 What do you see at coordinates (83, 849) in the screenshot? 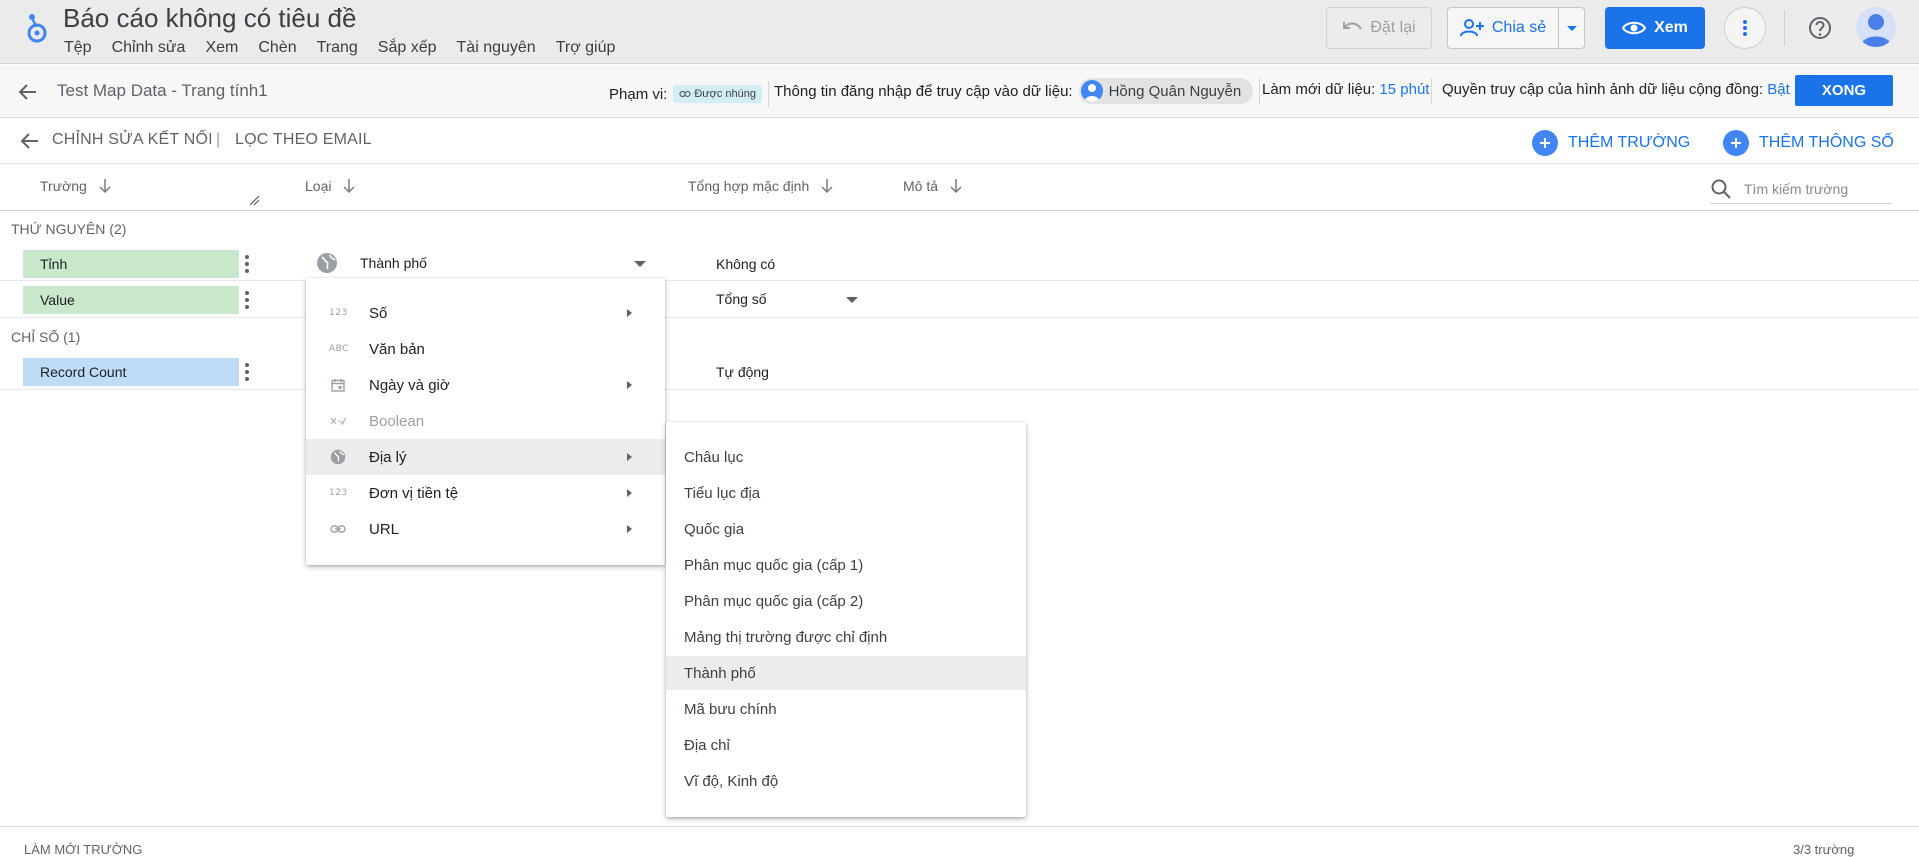
I see `refresh-fields-button: LÀM MỚI TRƯỜNG` at bounding box center [83, 849].